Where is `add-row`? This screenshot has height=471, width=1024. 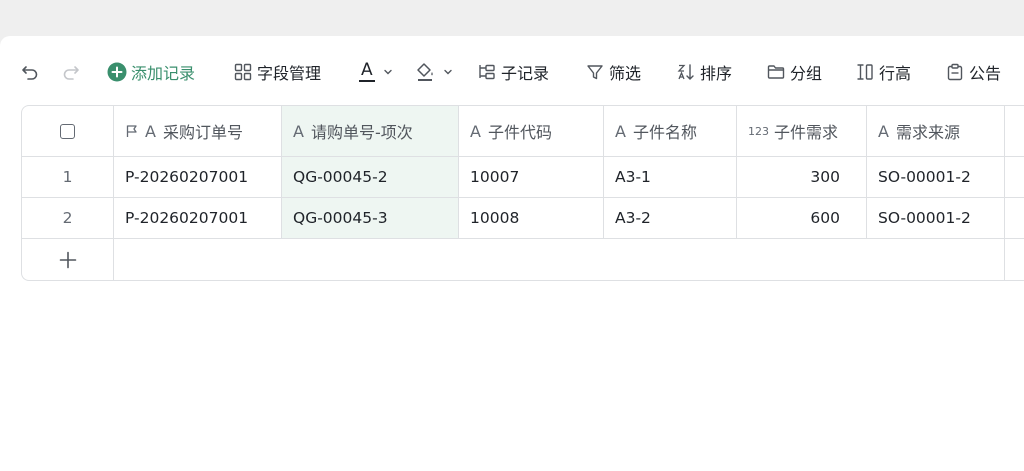
add-row is located at coordinates (523, 259).